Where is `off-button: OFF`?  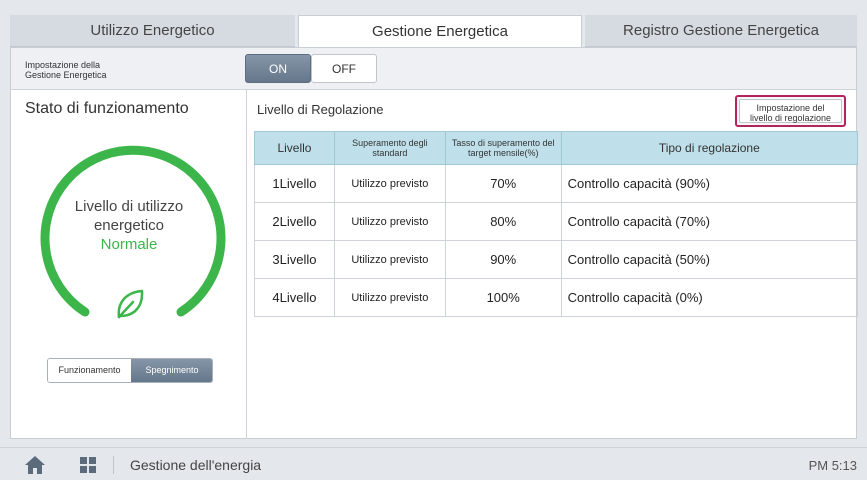
off-button: OFF is located at coordinates (344, 68).